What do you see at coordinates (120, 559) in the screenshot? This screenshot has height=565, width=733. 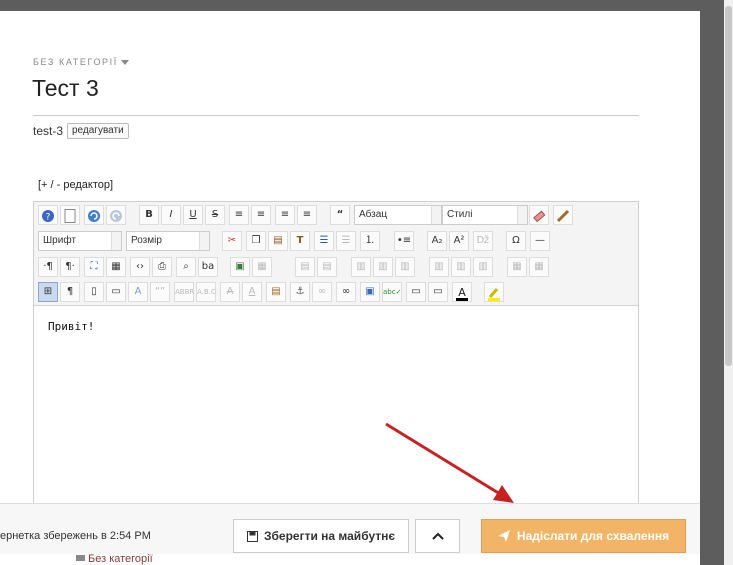 I see `category-link: Без категорії` at bounding box center [120, 559].